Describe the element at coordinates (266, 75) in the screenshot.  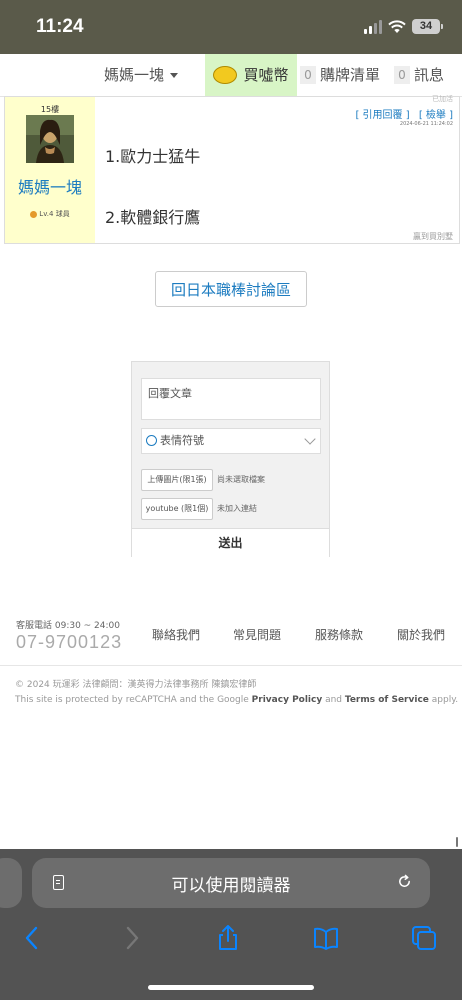
I see `buy-coin-label: 買噓幣` at that location.